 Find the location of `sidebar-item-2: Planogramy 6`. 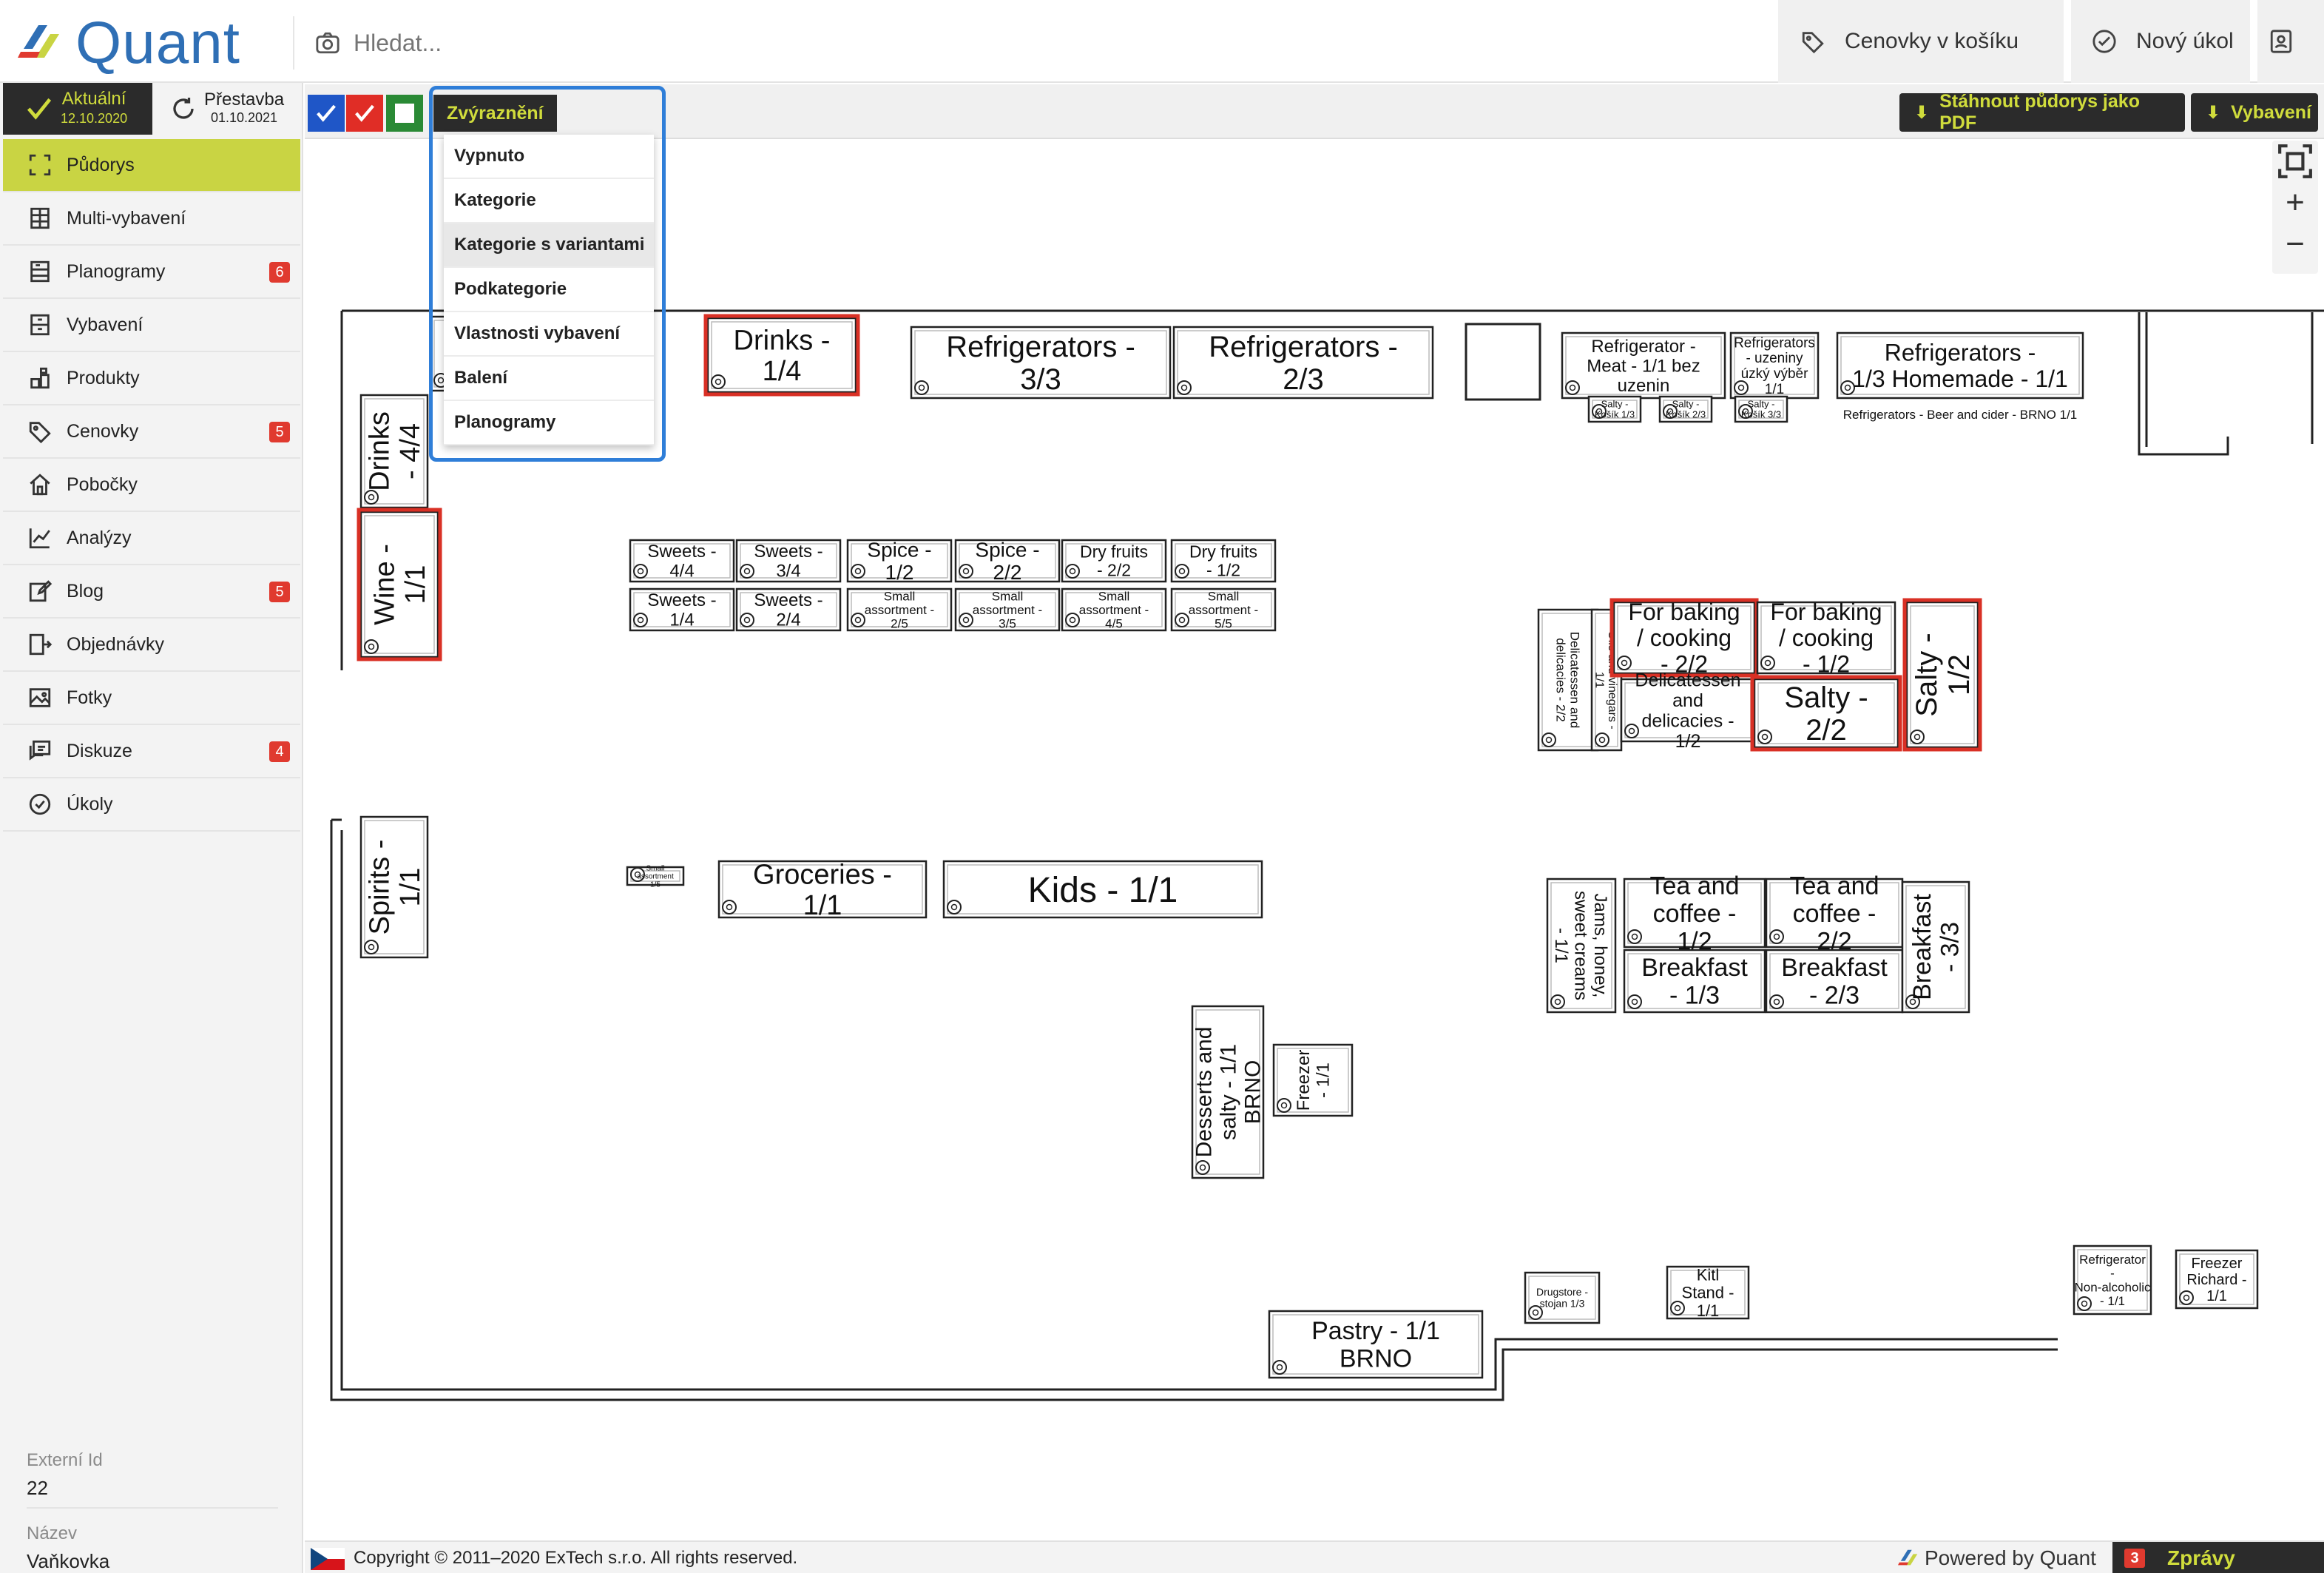

sidebar-item-2: Planogramy 6 is located at coordinates (151, 272).